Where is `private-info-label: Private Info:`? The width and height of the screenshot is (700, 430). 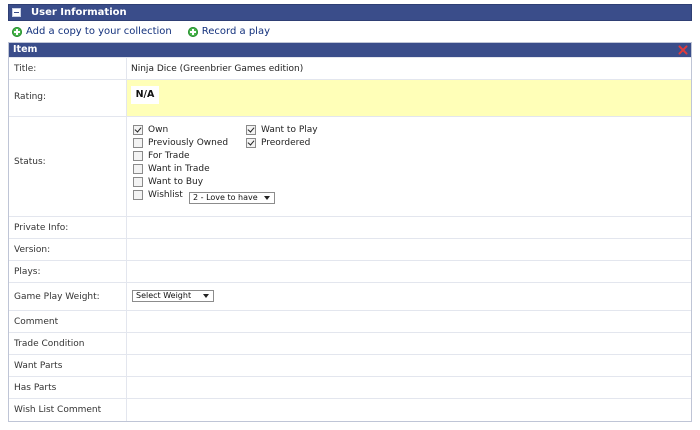 private-info-label: Private Info: is located at coordinates (41, 228).